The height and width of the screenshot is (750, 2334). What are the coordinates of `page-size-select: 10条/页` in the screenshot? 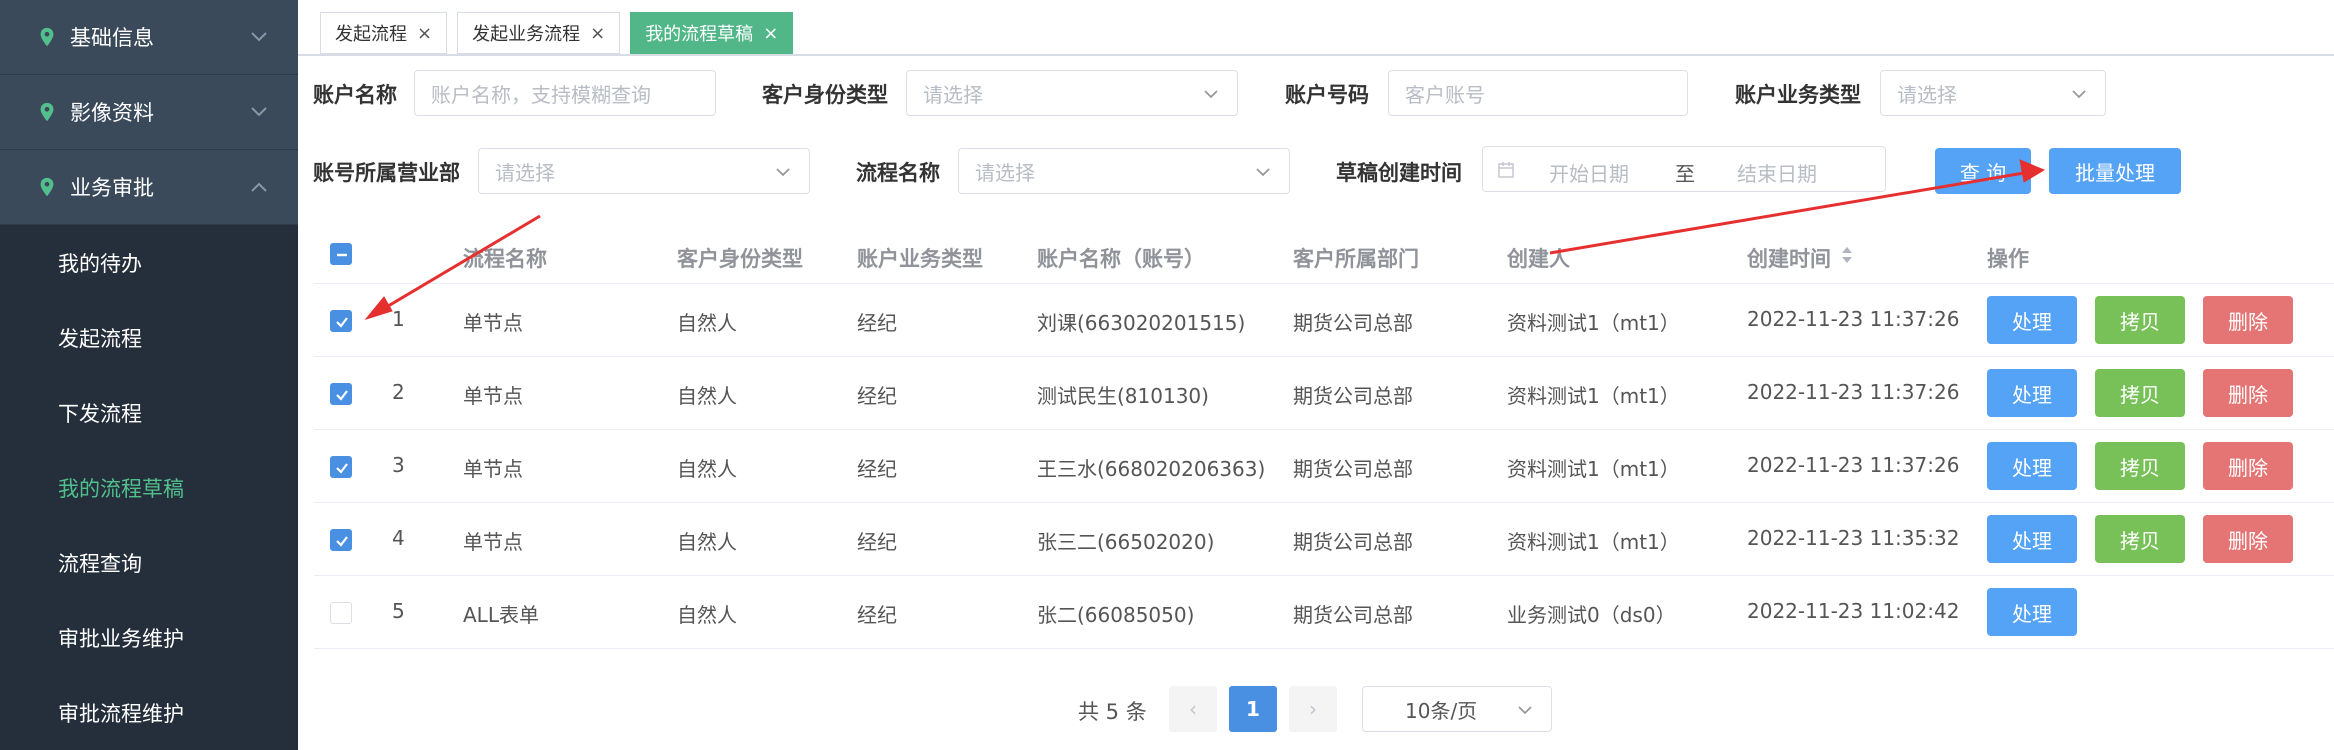 It's located at (1457, 709).